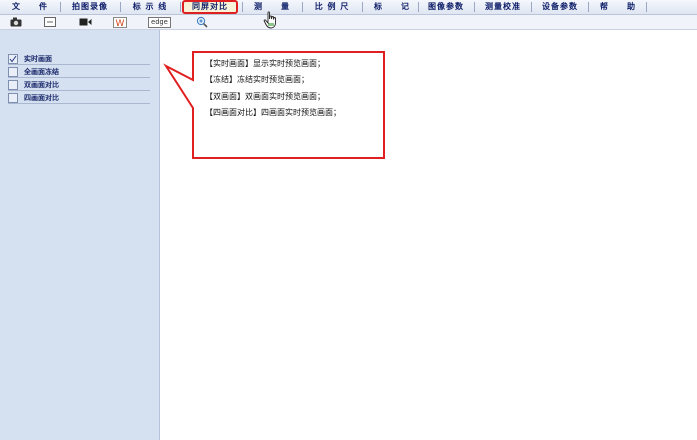 This screenshot has height=440, width=697. Describe the element at coordinates (273, 112) in the screenshot. I see `callout-line-4: 【四画面对比】四画面实时预览画面；` at that location.